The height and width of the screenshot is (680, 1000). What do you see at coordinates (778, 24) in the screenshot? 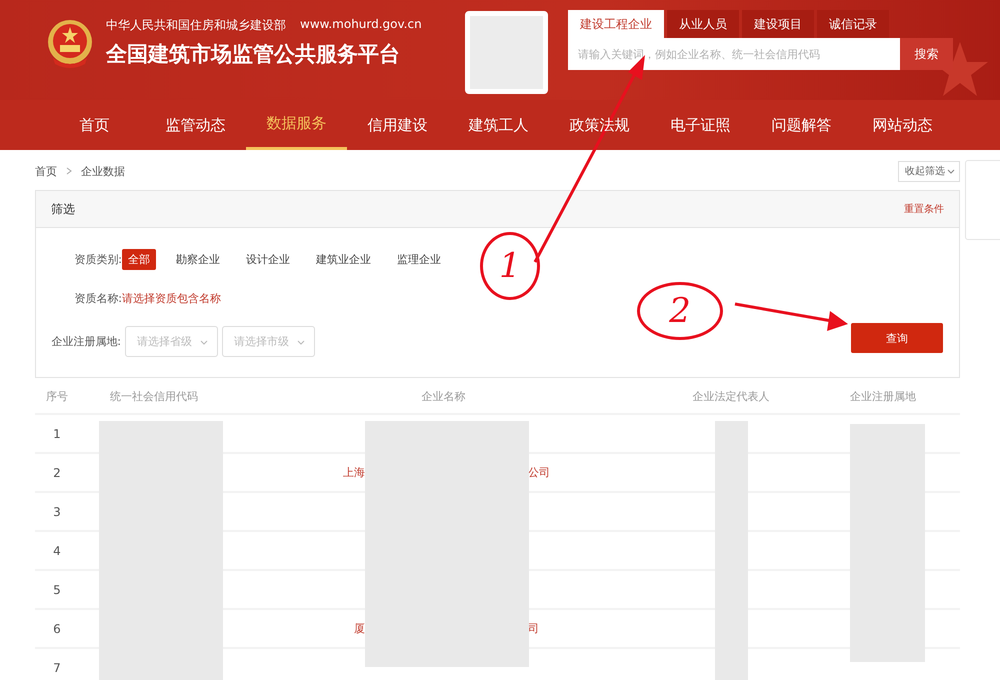
I see `search-tab: 建设项目` at bounding box center [778, 24].